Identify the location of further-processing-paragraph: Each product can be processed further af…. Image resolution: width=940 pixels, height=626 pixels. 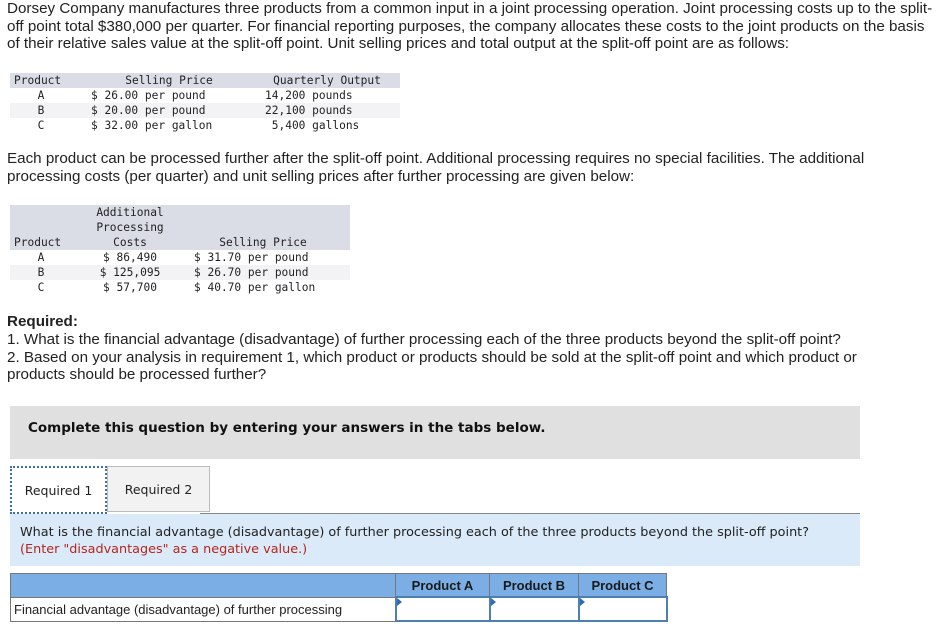
(436, 167).